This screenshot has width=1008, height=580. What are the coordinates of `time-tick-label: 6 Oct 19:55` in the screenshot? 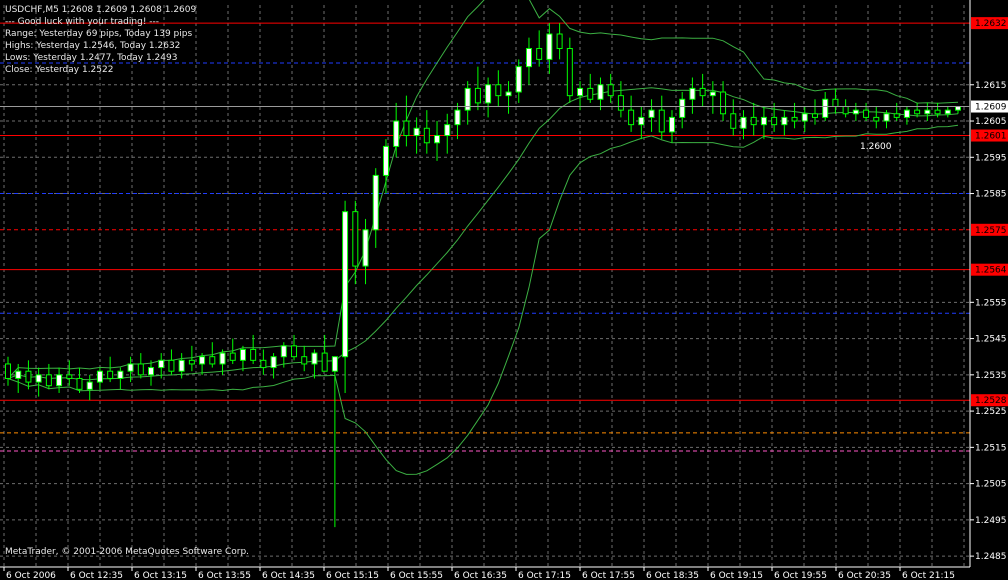 It's located at (800, 575).